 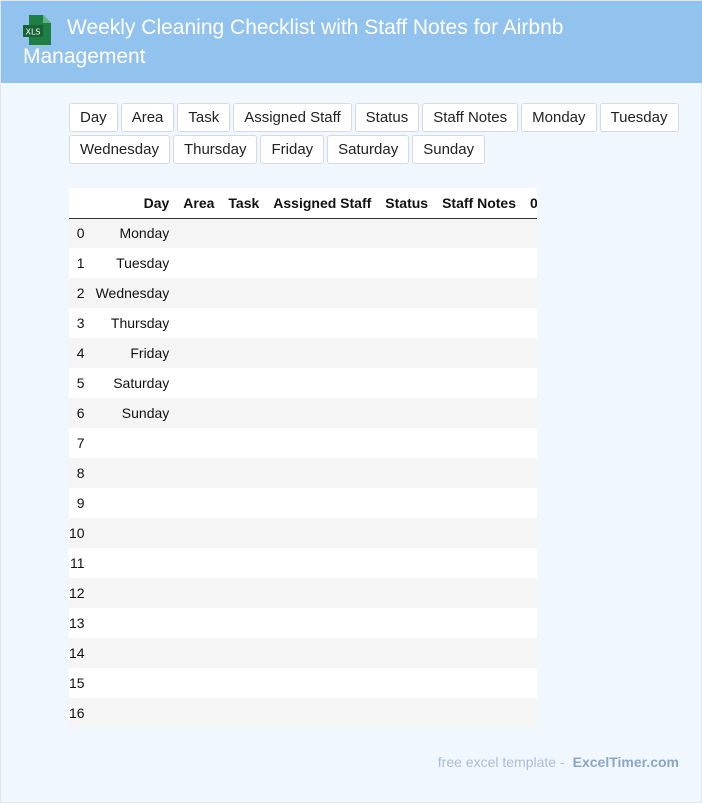 What do you see at coordinates (79, 593) in the screenshot?
I see `row-index: 12` at bounding box center [79, 593].